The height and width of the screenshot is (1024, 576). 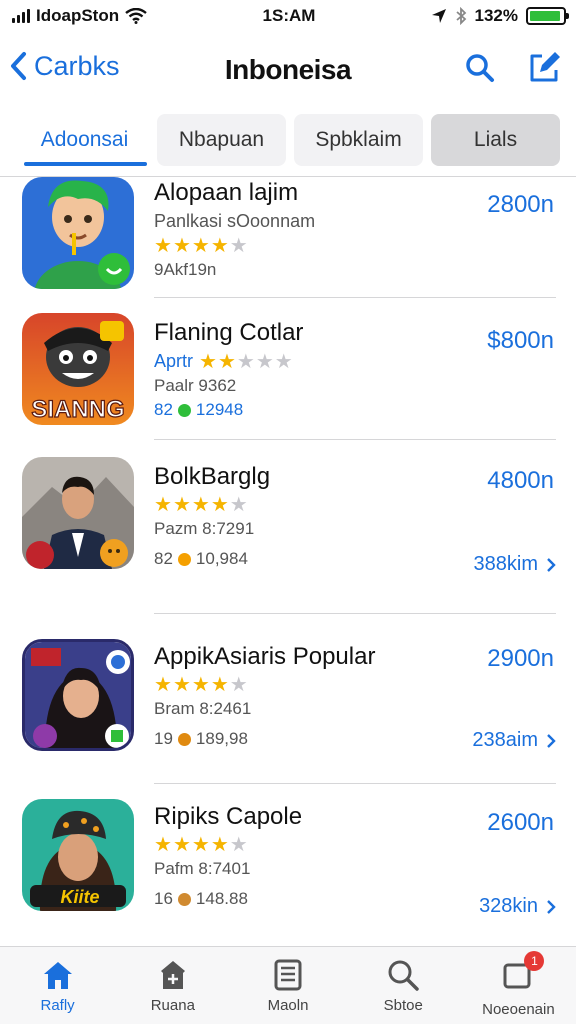 I want to click on tab-bar-label: Maoln, so click(x=288, y=1005).